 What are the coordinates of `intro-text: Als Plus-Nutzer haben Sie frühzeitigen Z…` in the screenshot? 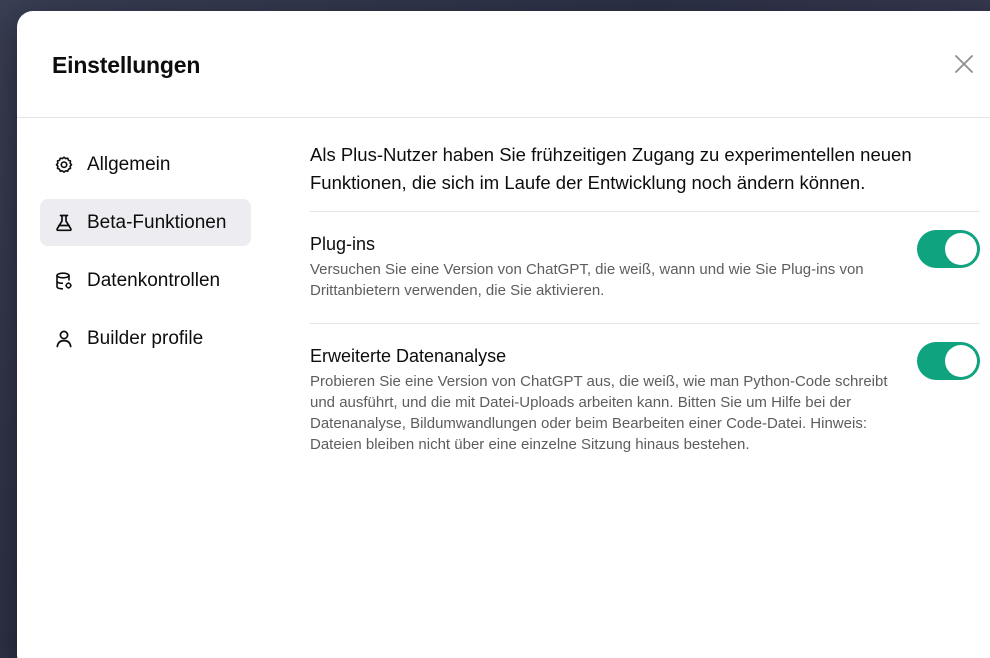 It's located at (645, 176).